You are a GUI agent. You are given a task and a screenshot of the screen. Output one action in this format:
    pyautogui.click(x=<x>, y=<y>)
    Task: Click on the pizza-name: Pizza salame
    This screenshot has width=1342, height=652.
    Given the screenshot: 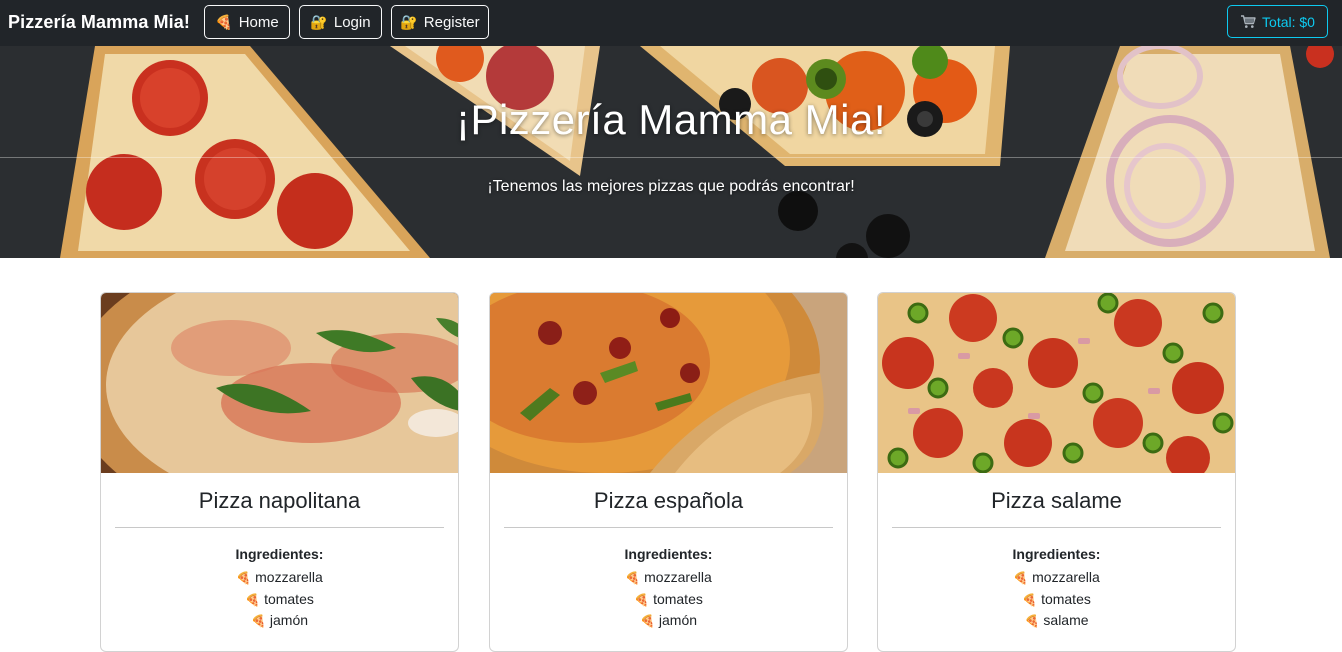 What is the action you would take?
    pyautogui.click(x=1056, y=500)
    